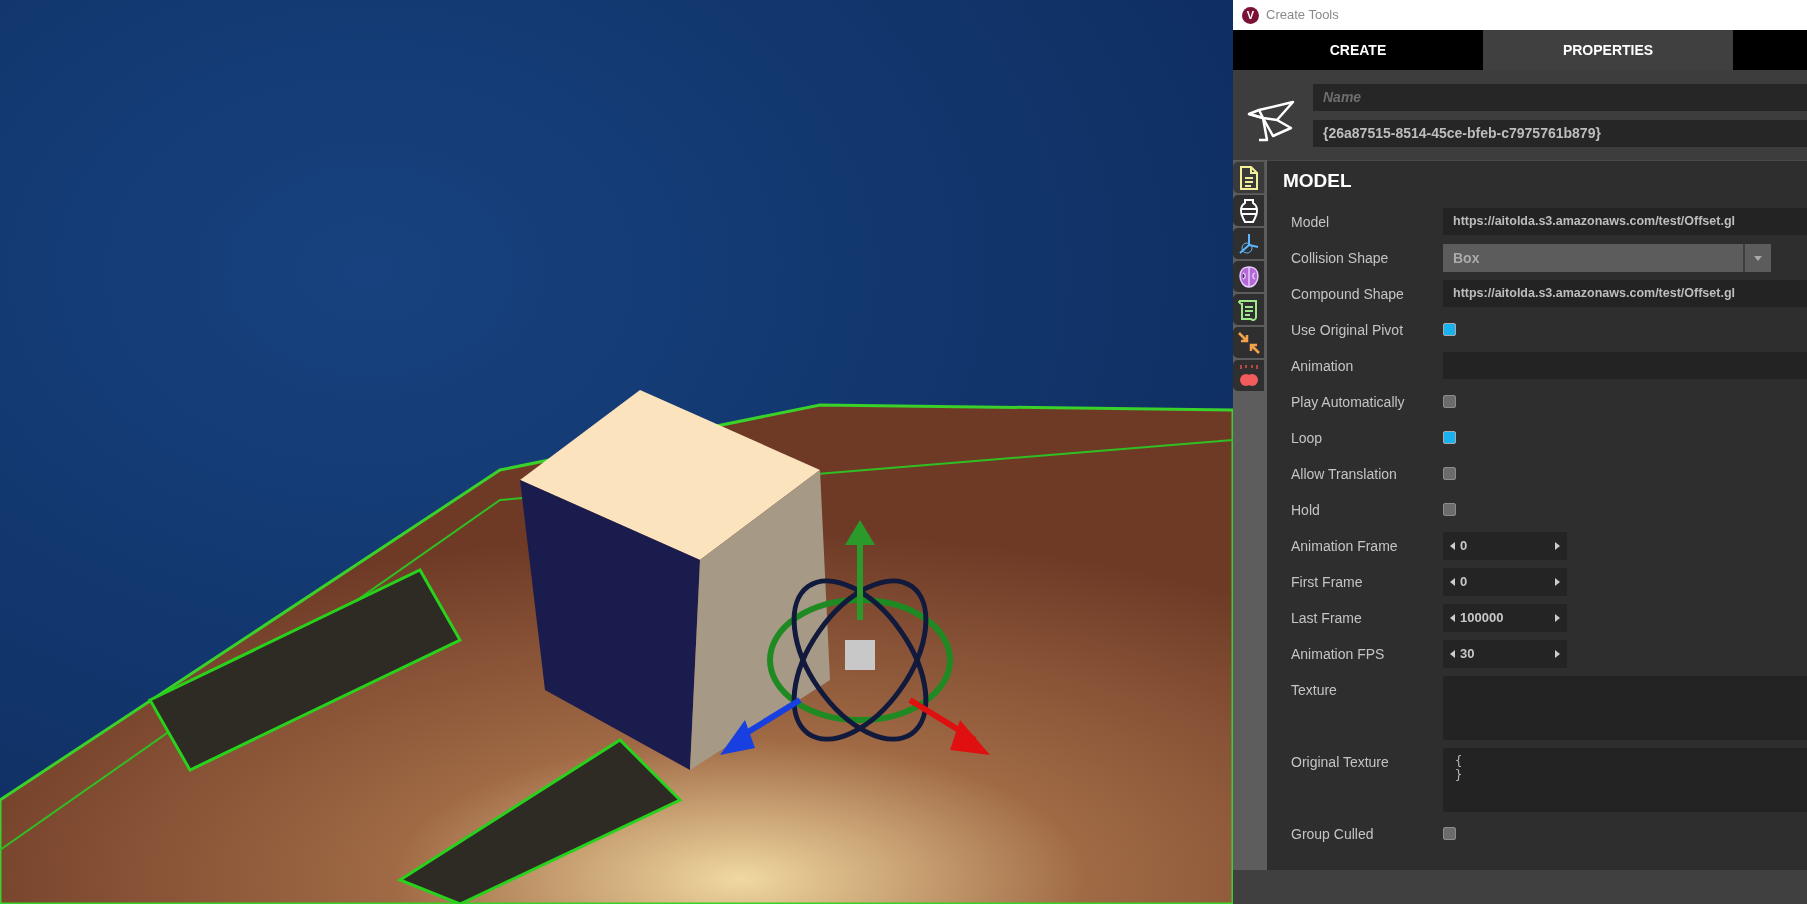 This screenshot has width=1807, height=904. I want to click on dropdown-button, so click(1757, 258).